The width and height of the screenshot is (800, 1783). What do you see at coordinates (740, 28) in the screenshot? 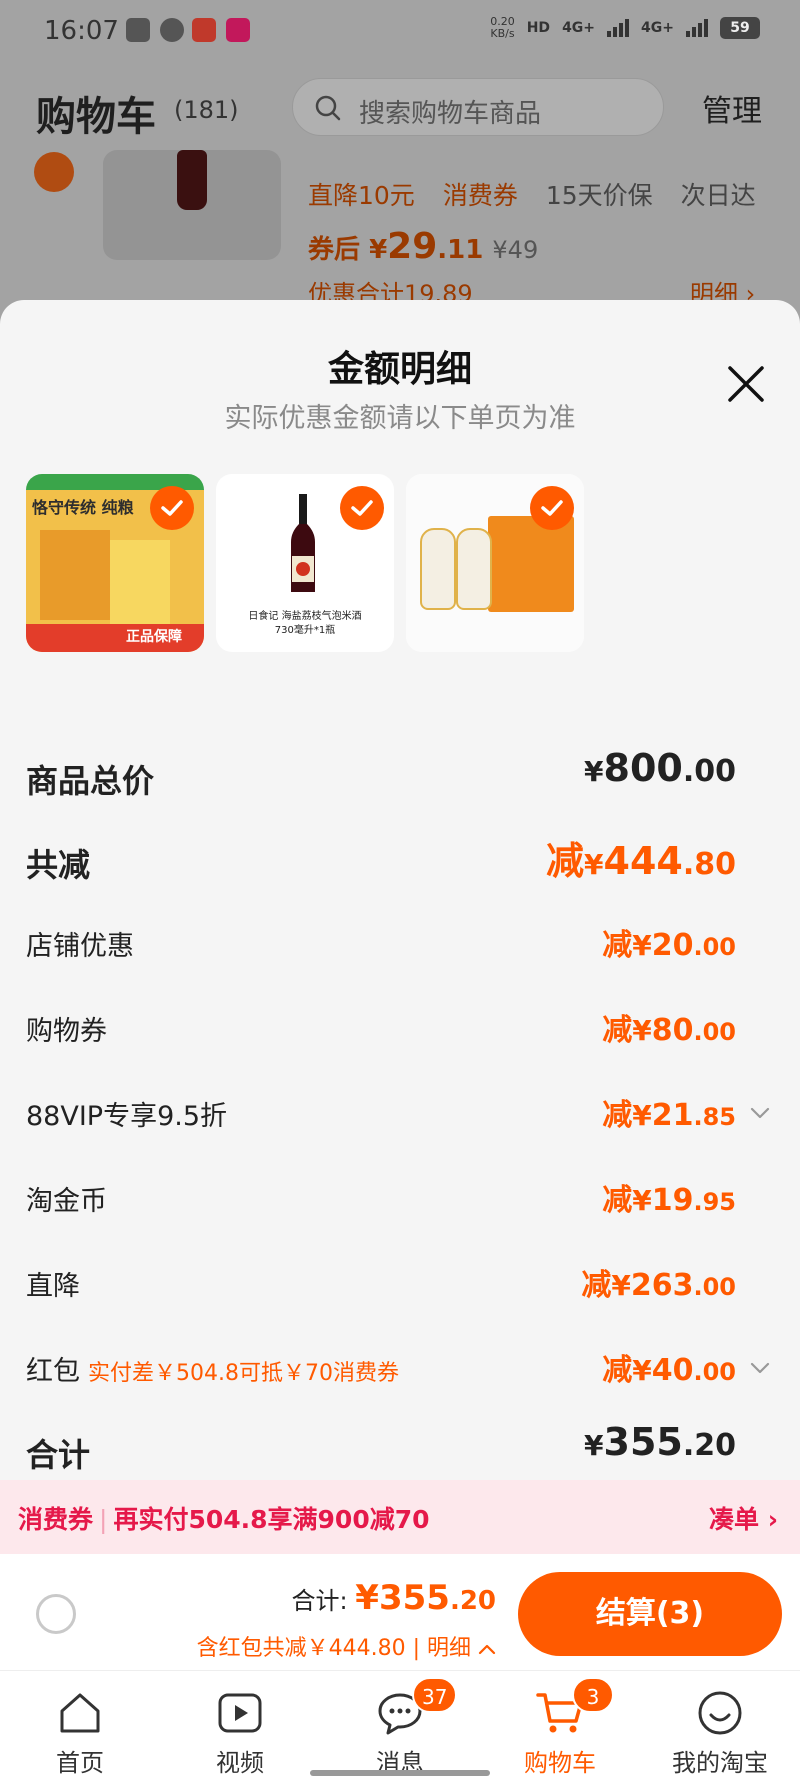
I see `battery-icon: 59` at bounding box center [740, 28].